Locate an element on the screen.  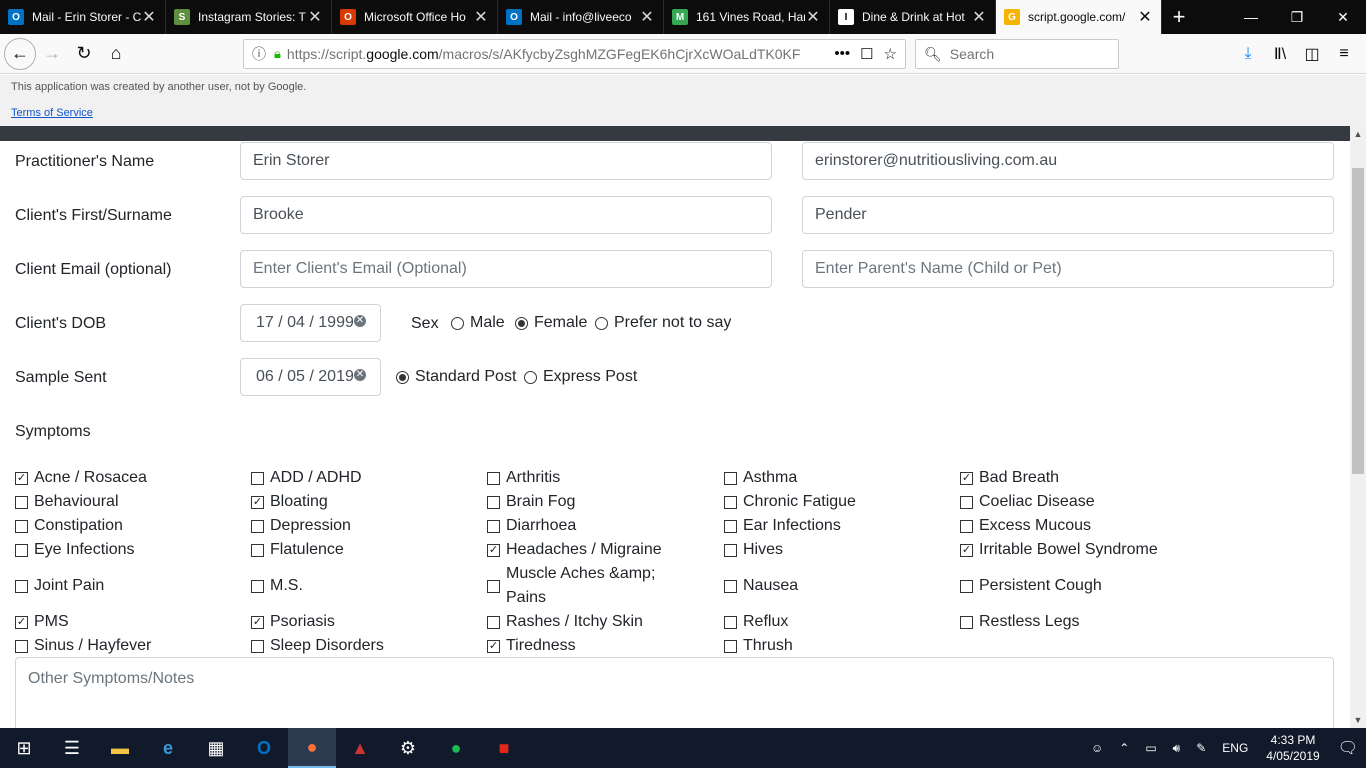
practitioner-name-input: Erin Storer is located at coordinates (506, 161).